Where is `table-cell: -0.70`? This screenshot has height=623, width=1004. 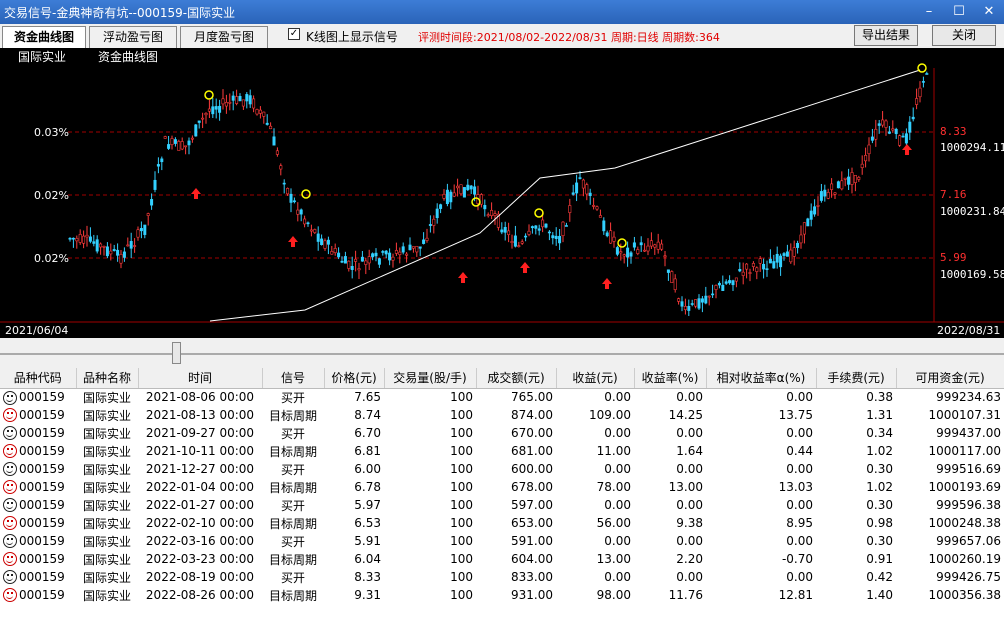
table-cell: -0.70 is located at coordinates (797, 559).